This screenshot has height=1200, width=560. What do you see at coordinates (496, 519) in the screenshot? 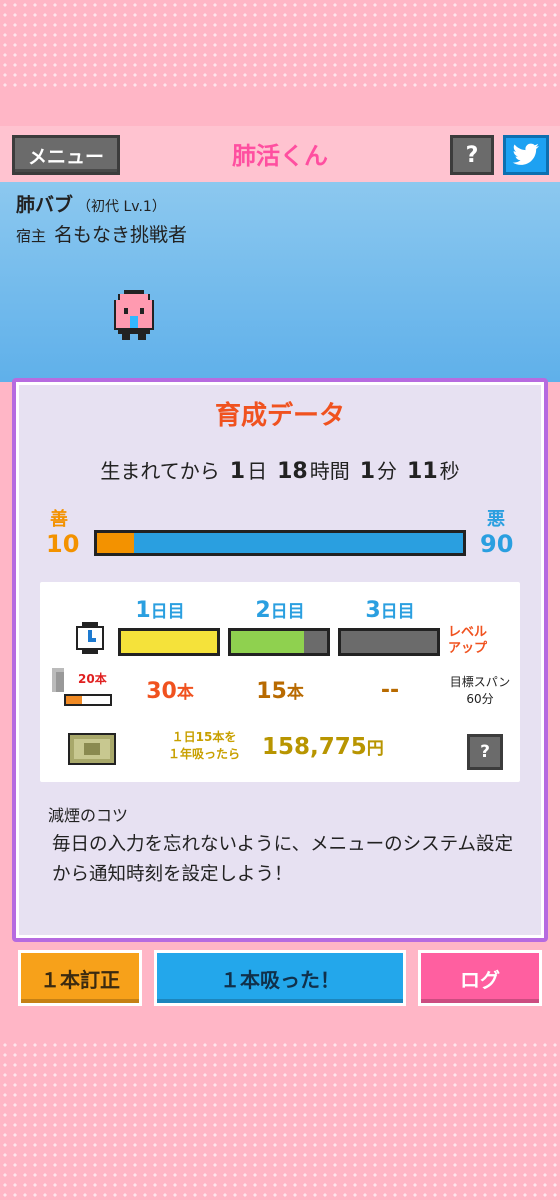
I see `evil-label: 悪` at bounding box center [496, 519].